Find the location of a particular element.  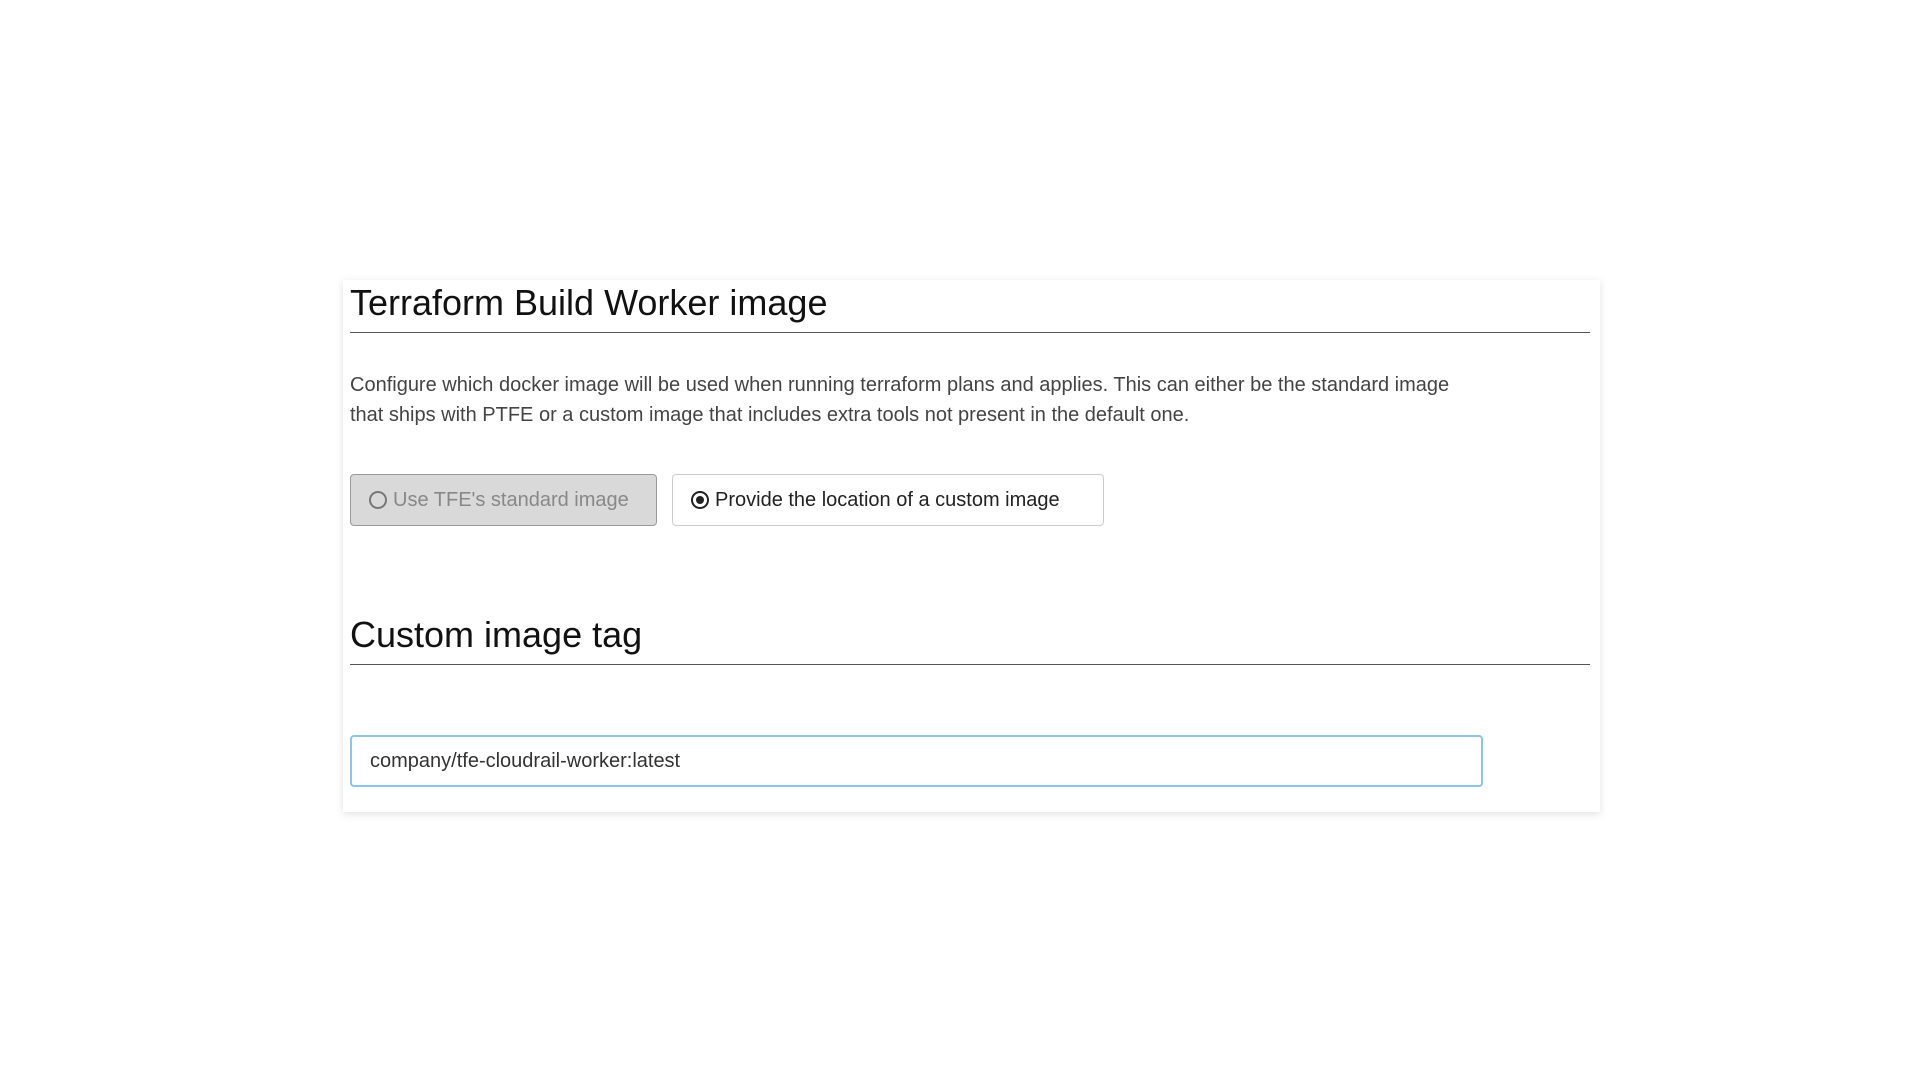

standard-image-option: Use TFE's standard image is located at coordinates (503, 500).